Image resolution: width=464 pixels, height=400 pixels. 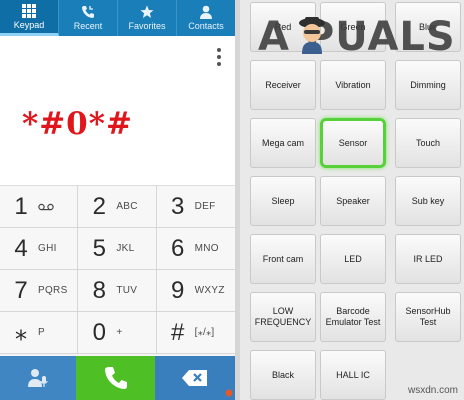 I want to click on key-letters: +, so click(x=119, y=332).